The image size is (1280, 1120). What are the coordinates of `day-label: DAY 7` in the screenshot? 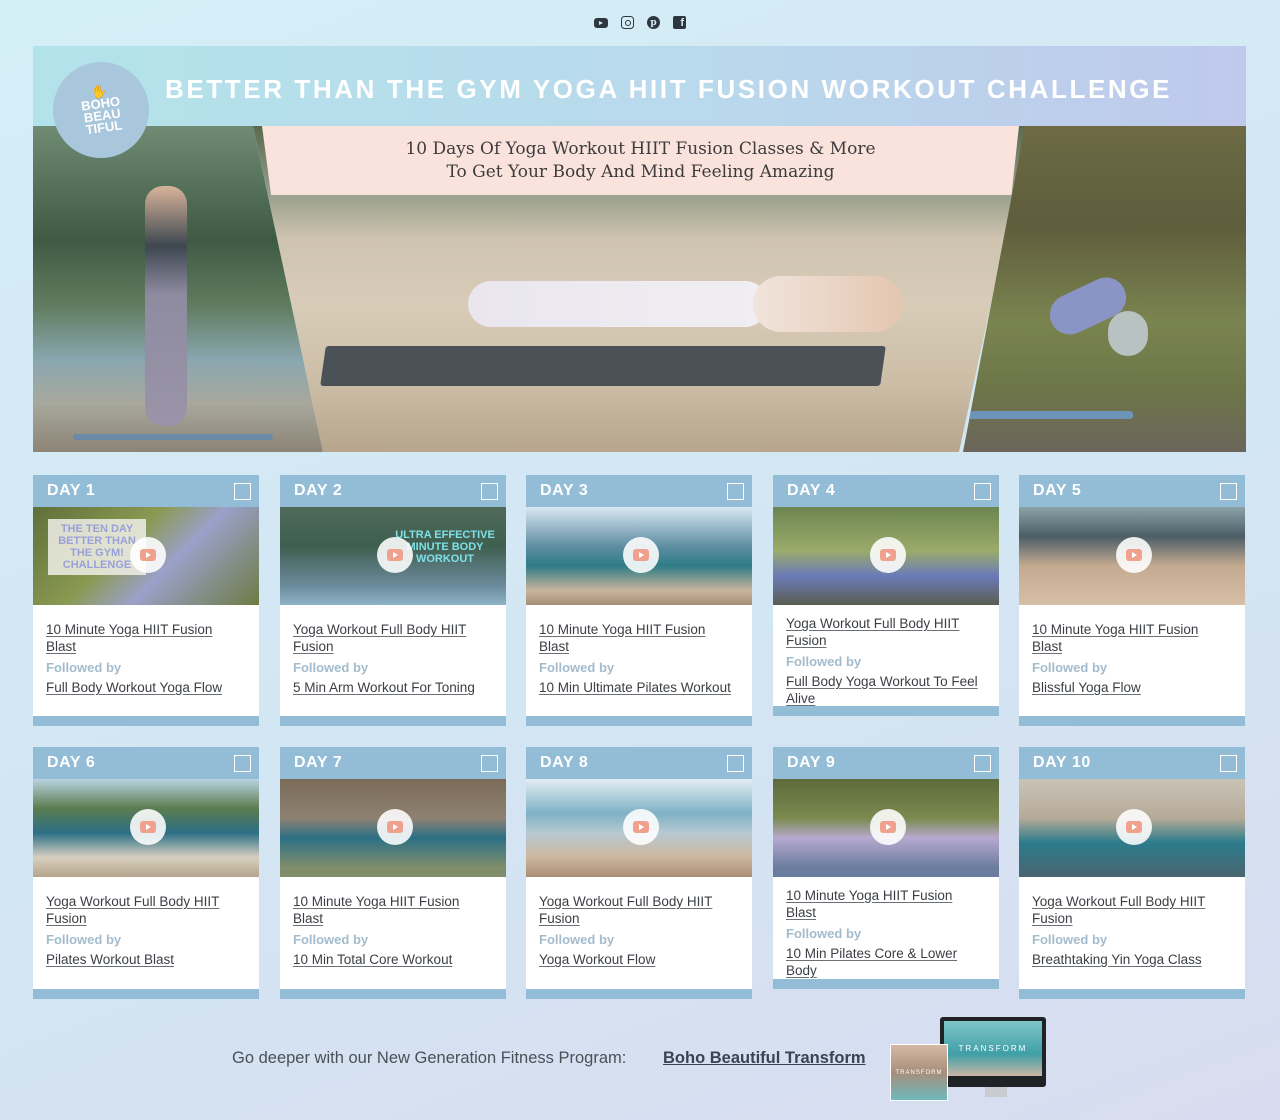 It's located at (318, 762).